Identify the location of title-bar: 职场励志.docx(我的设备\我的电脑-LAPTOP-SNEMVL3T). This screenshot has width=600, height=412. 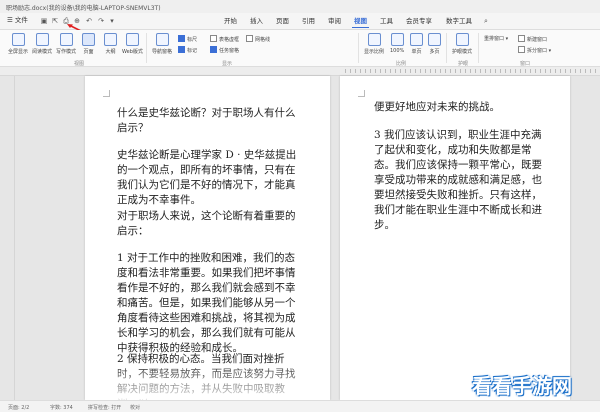
(300, 6).